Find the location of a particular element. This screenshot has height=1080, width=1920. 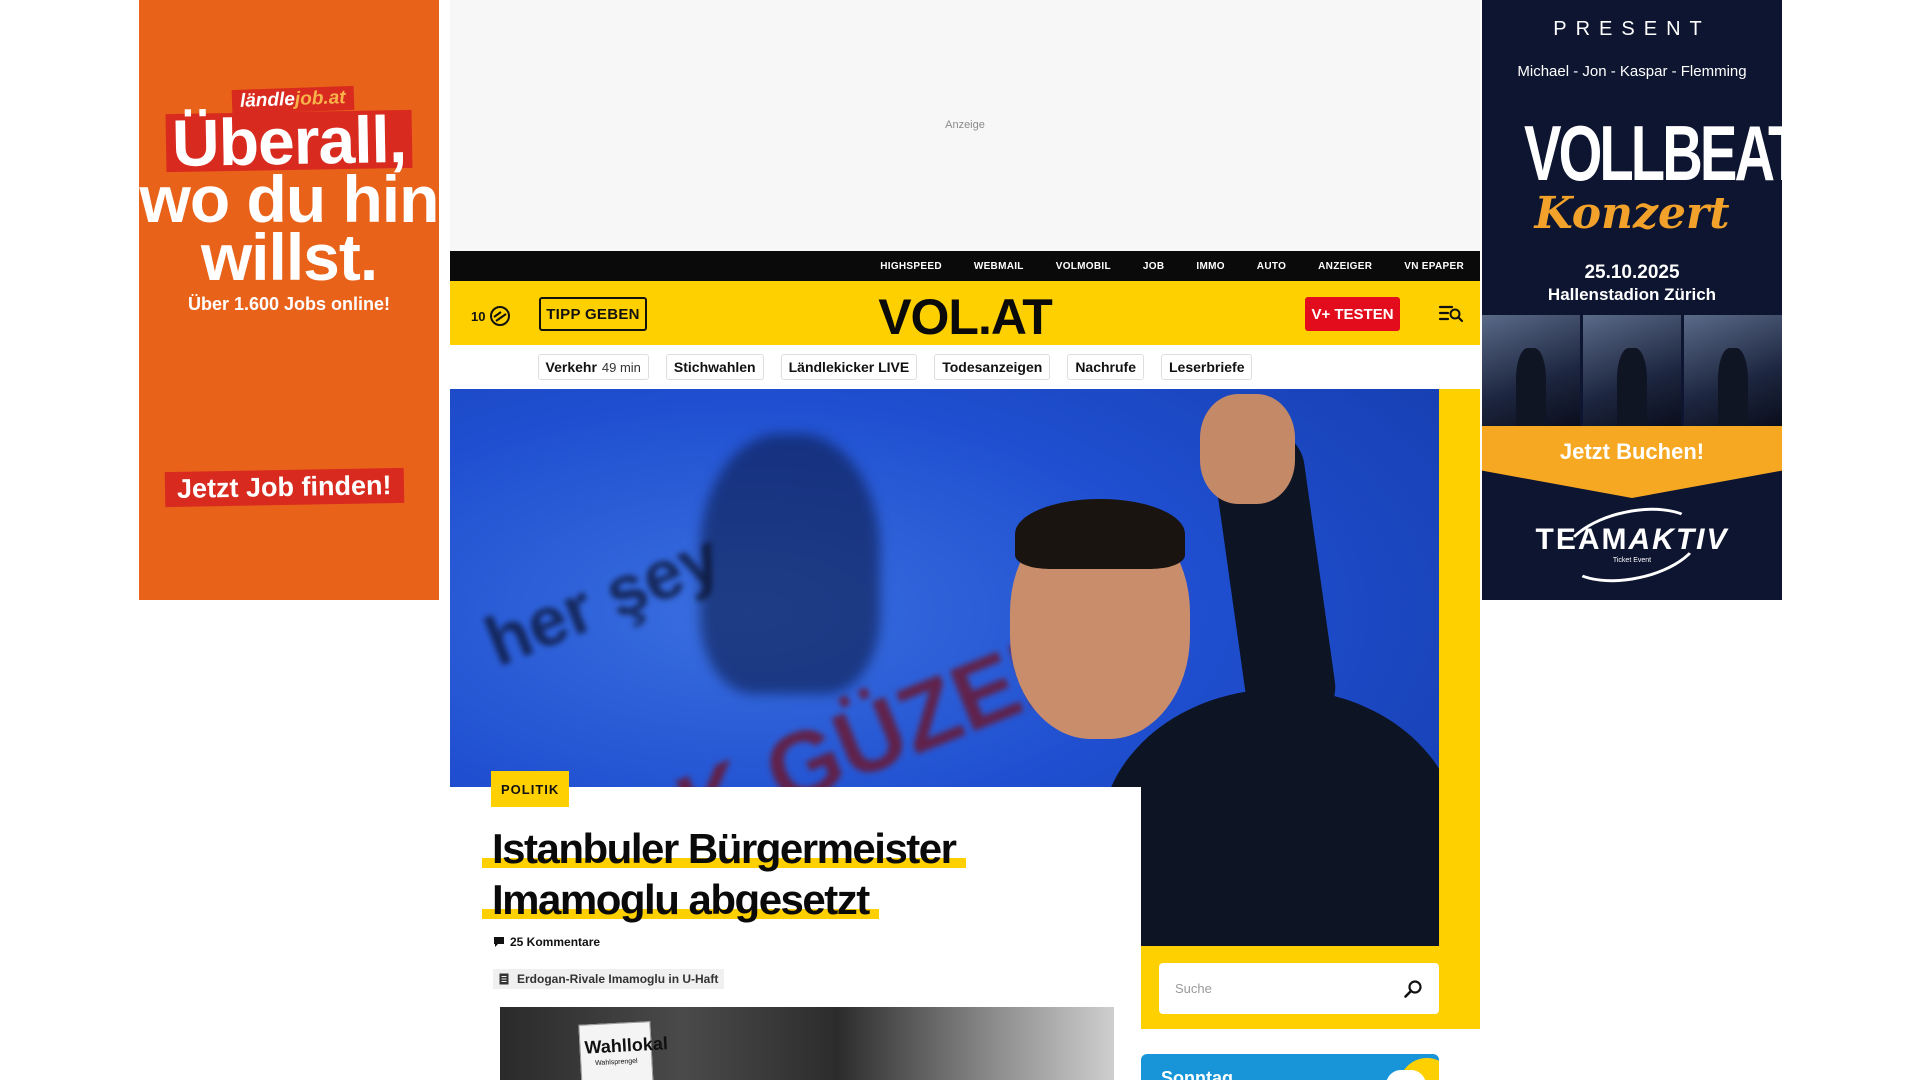

quick-link-stichwahlen: Stichwahlen is located at coordinates (714, 367).